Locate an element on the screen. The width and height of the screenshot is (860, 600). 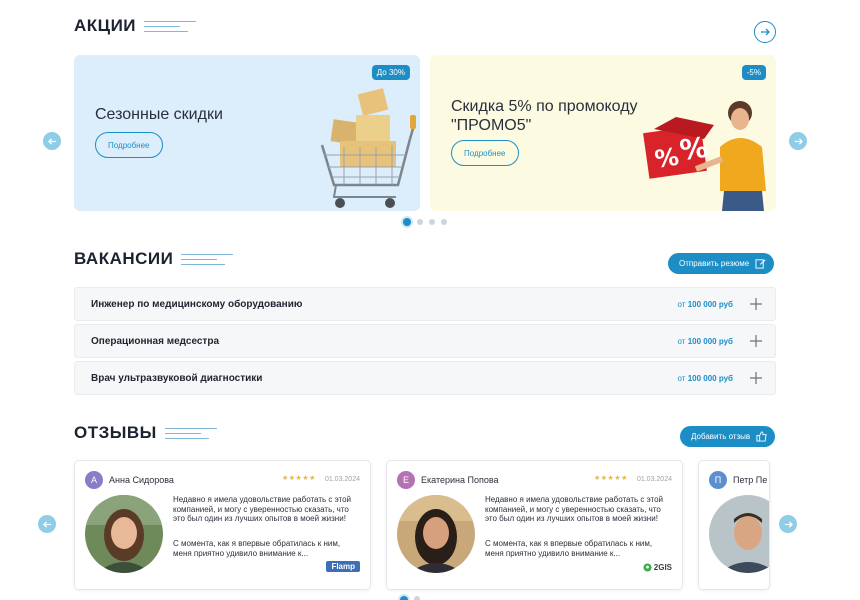
2gis-logo: 2GIS is located at coordinates (657, 567).